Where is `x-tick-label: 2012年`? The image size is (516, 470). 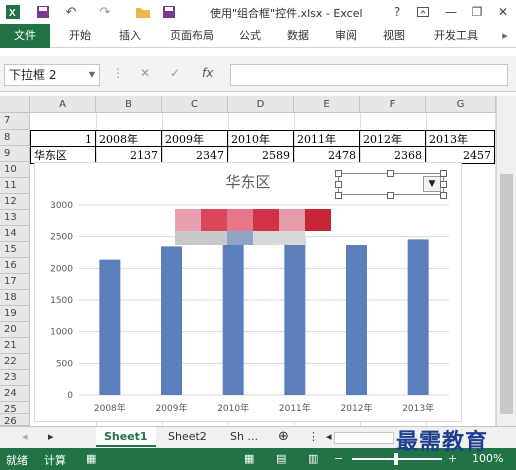 x-tick-label: 2012年 is located at coordinates (357, 408).